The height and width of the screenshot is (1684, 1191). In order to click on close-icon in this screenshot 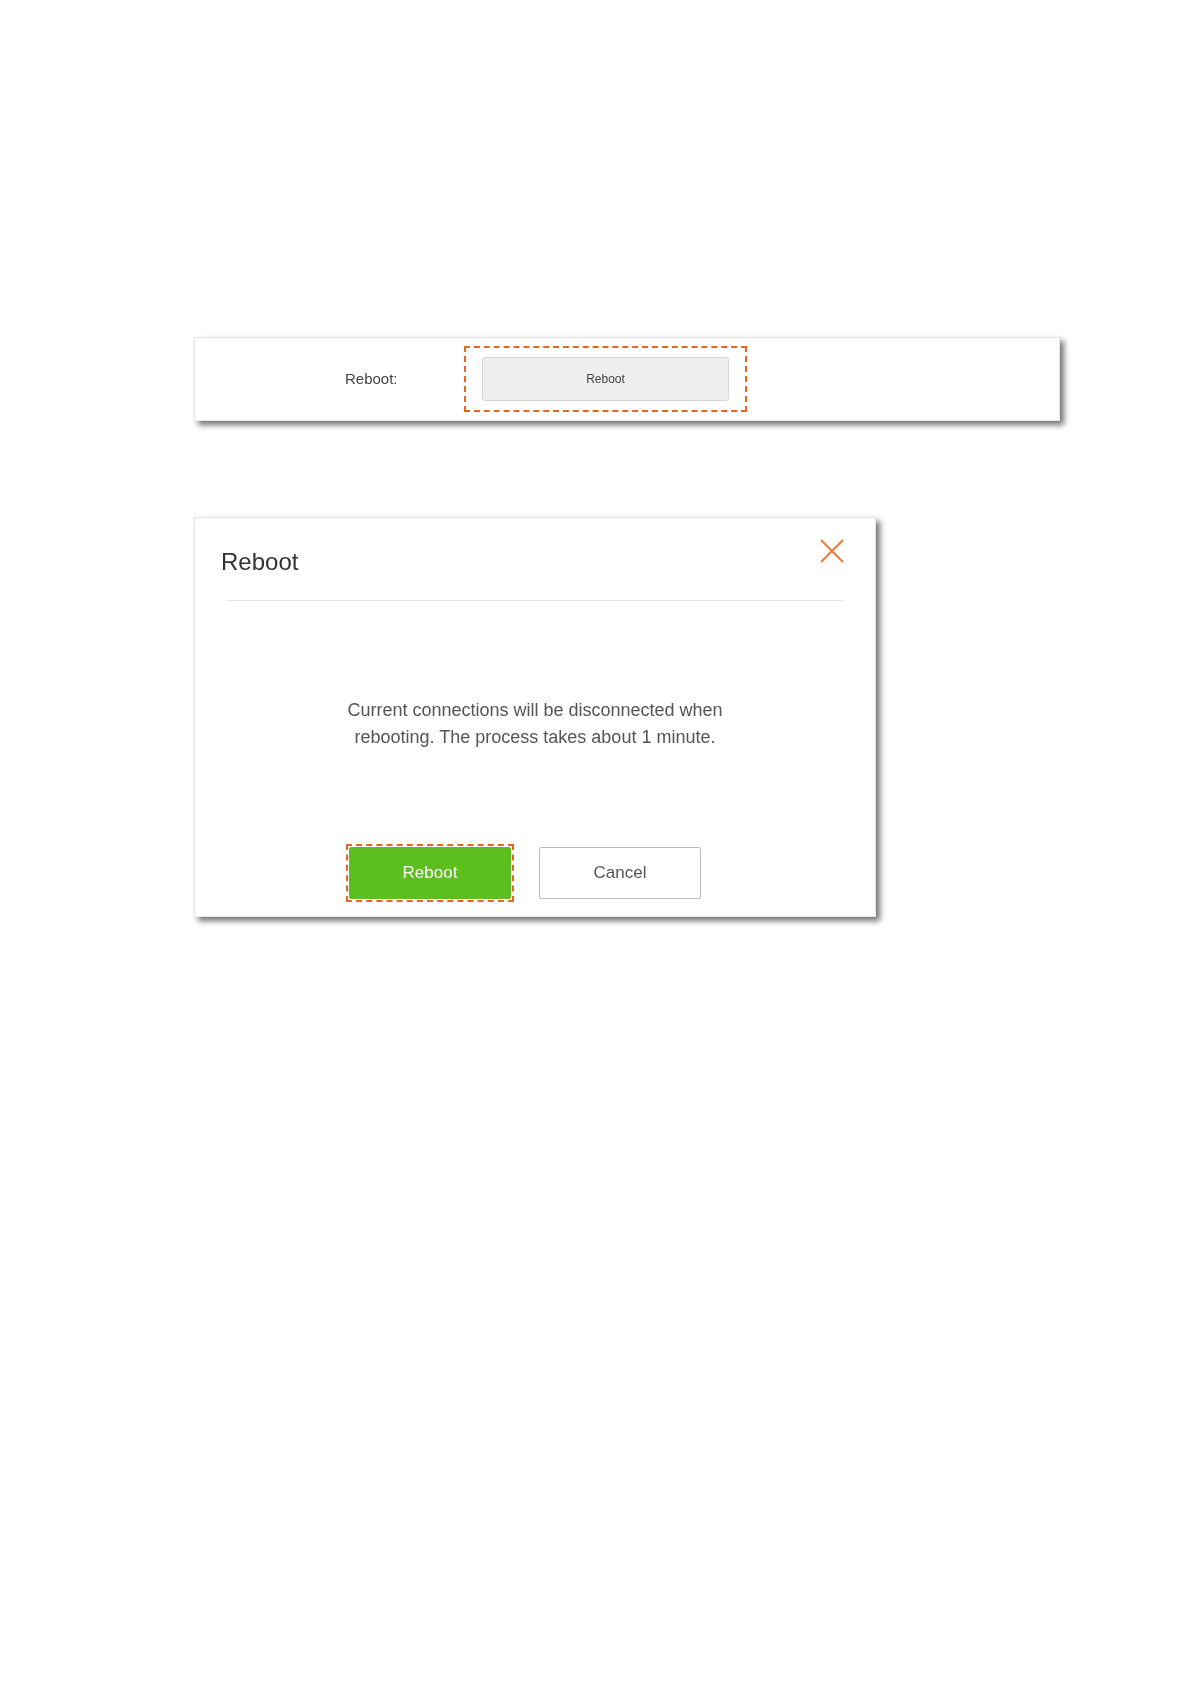, I will do `click(832, 551)`.